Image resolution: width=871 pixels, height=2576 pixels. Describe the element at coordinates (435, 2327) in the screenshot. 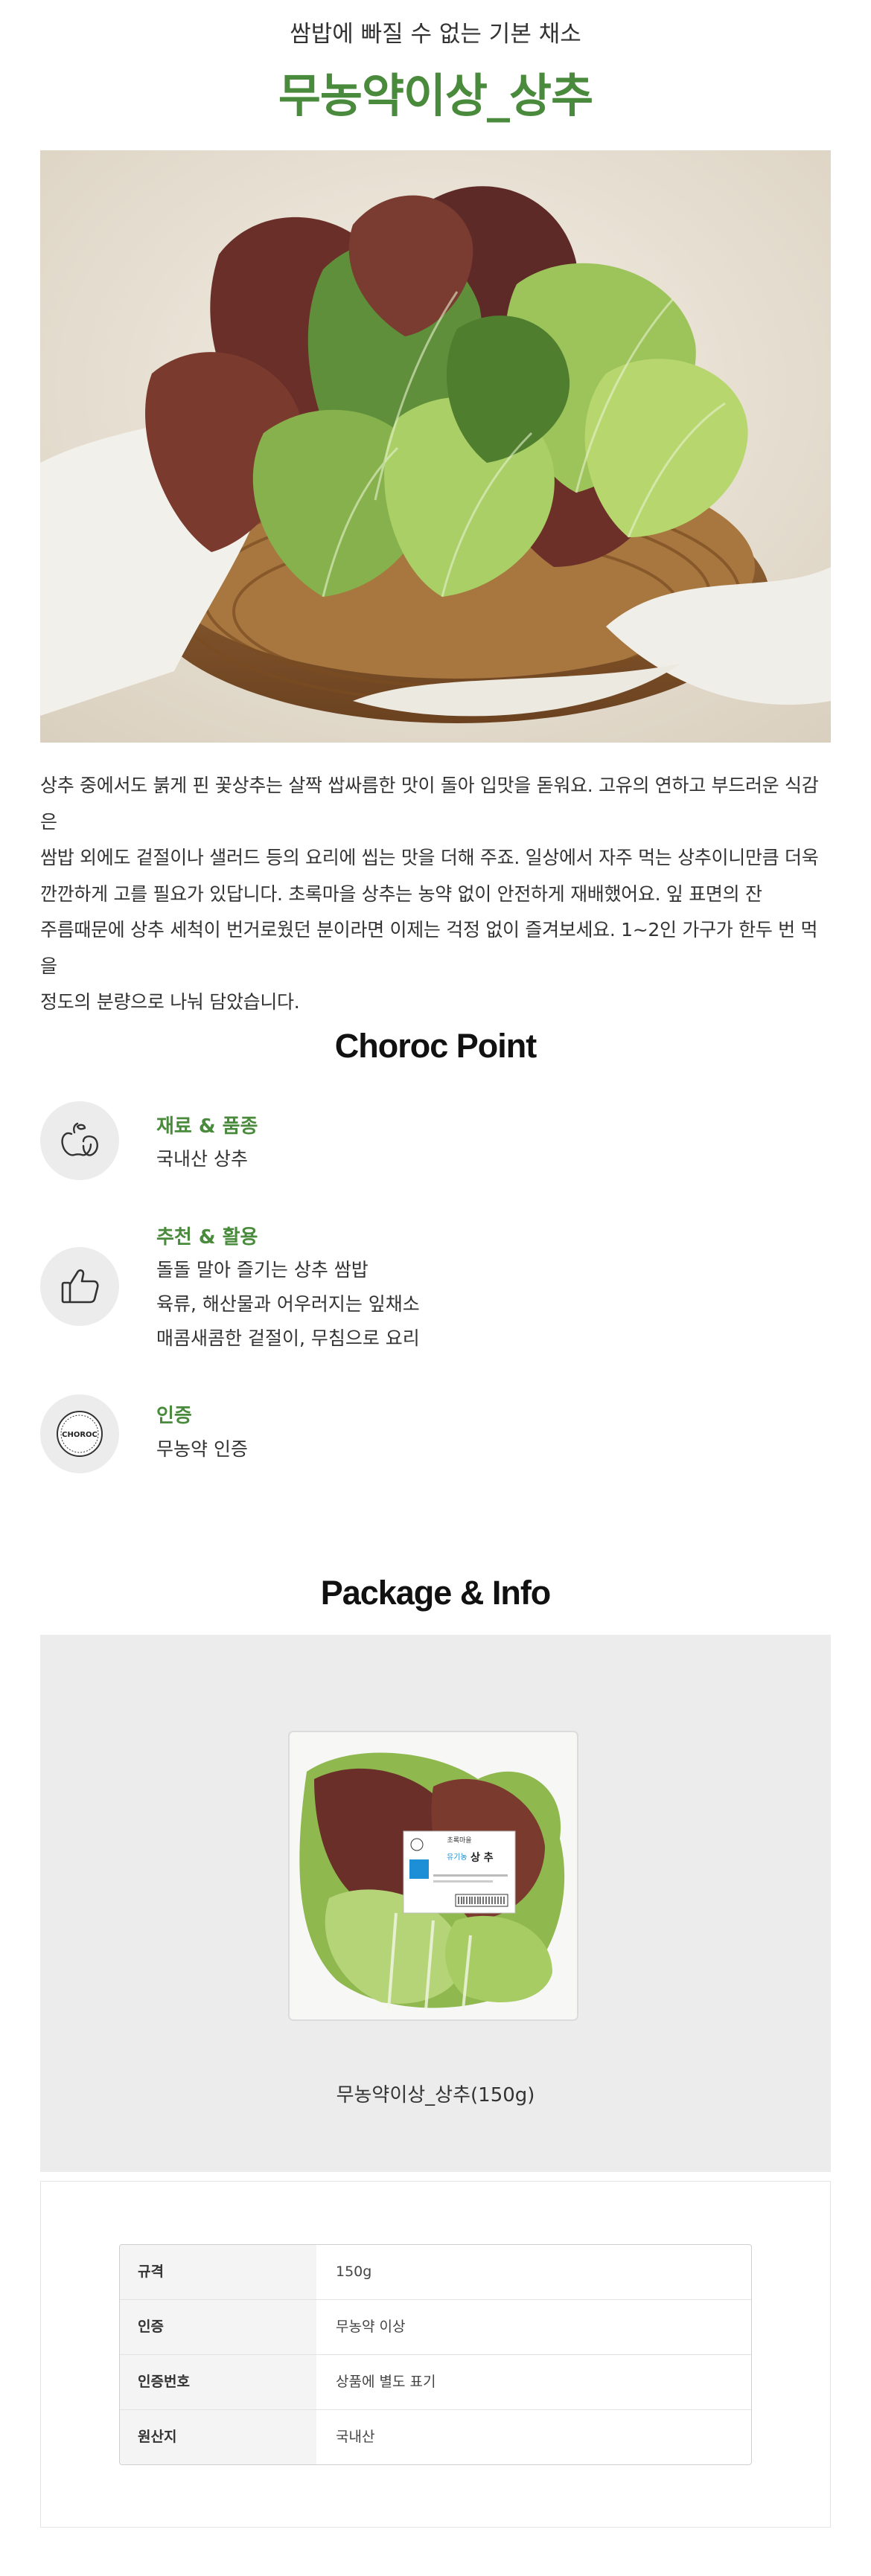

I see `table-row: 인증 무농약 이상` at that location.